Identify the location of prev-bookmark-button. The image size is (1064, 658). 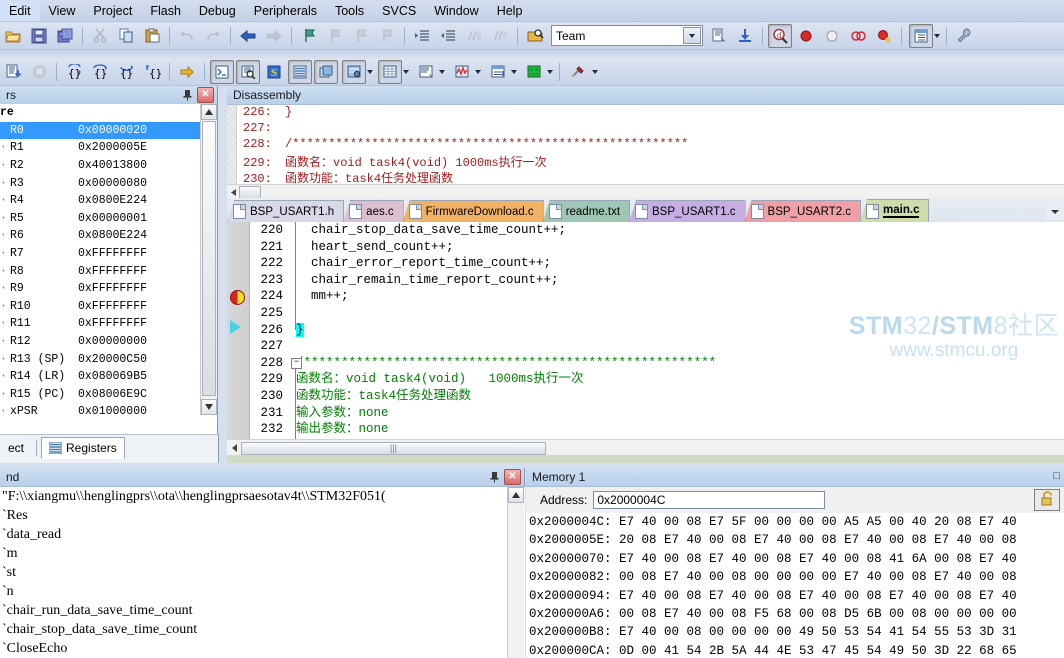
(335, 36).